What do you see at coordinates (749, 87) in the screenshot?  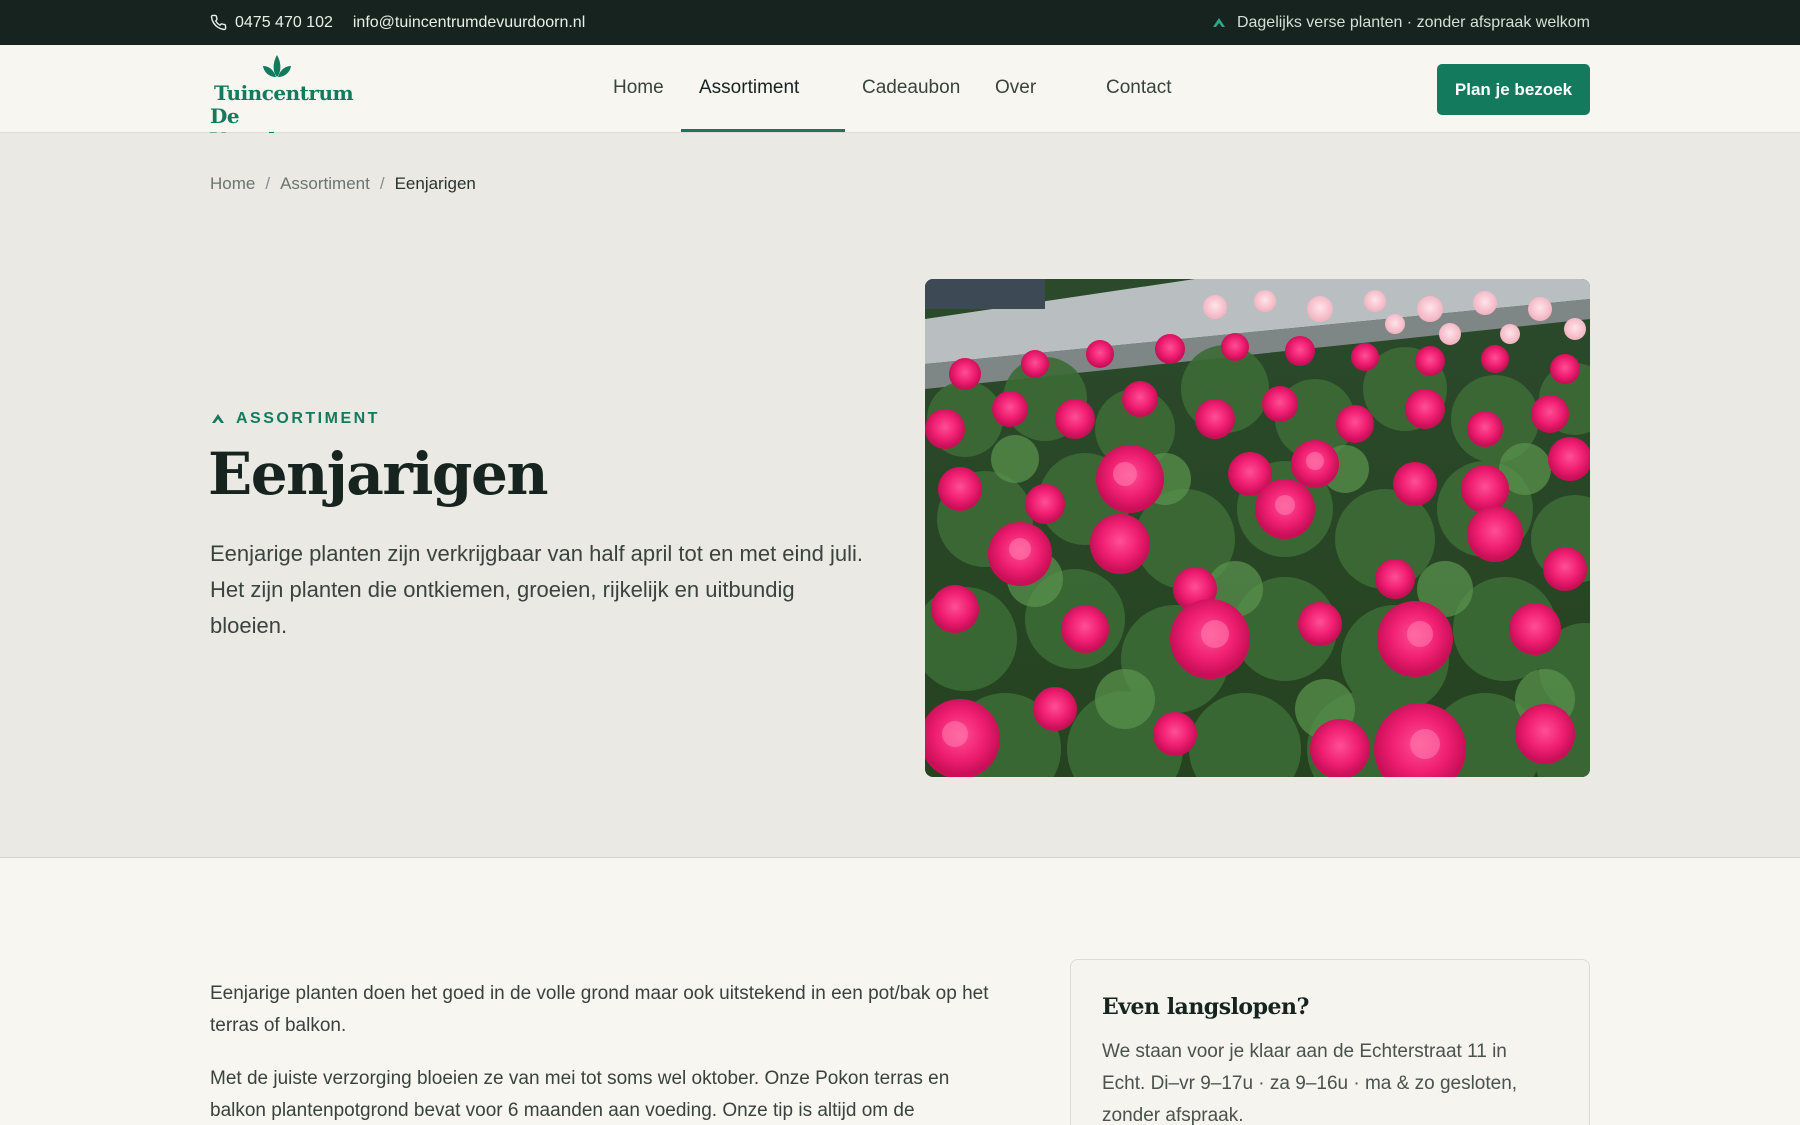 I see `nav-item-assortiment-label: Assortiment` at bounding box center [749, 87].